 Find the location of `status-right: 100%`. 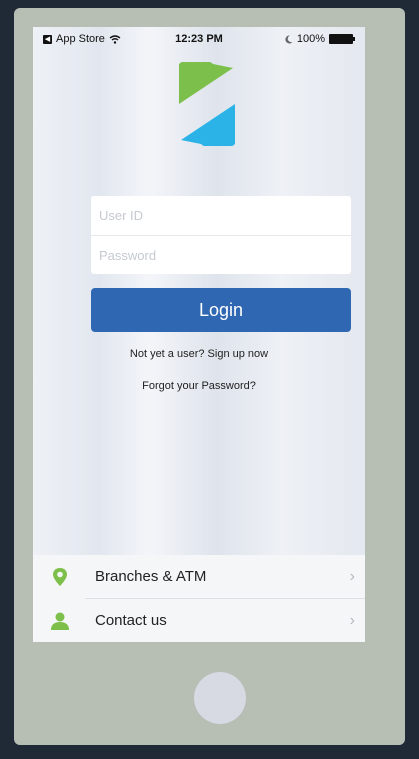

status-right: 100% is located at coordinates (320, 39).